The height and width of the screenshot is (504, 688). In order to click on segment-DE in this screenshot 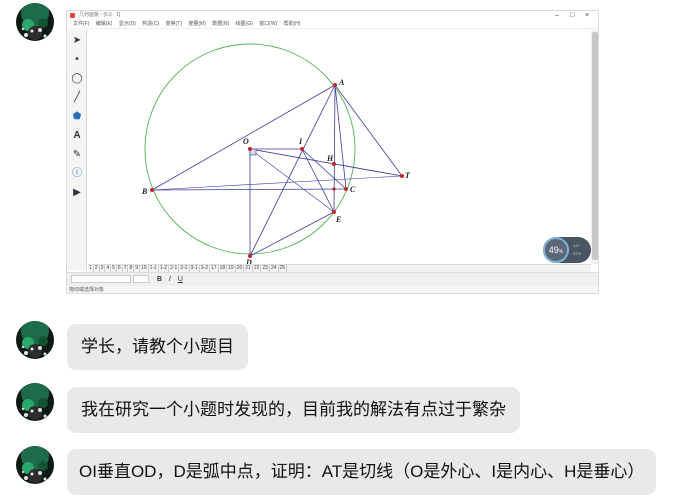, I will do `click(292, 234)`.